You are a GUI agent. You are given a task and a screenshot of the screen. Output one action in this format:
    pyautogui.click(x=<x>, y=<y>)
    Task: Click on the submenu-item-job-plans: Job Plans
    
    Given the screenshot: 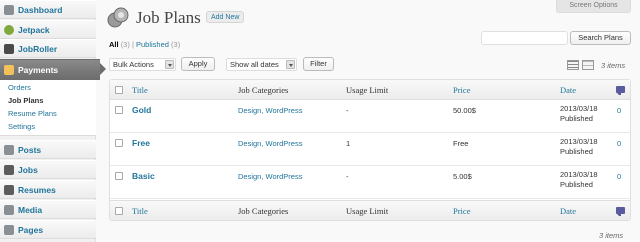 What is the action you would take?
    pyautogui.click(x=25, y=100)
    